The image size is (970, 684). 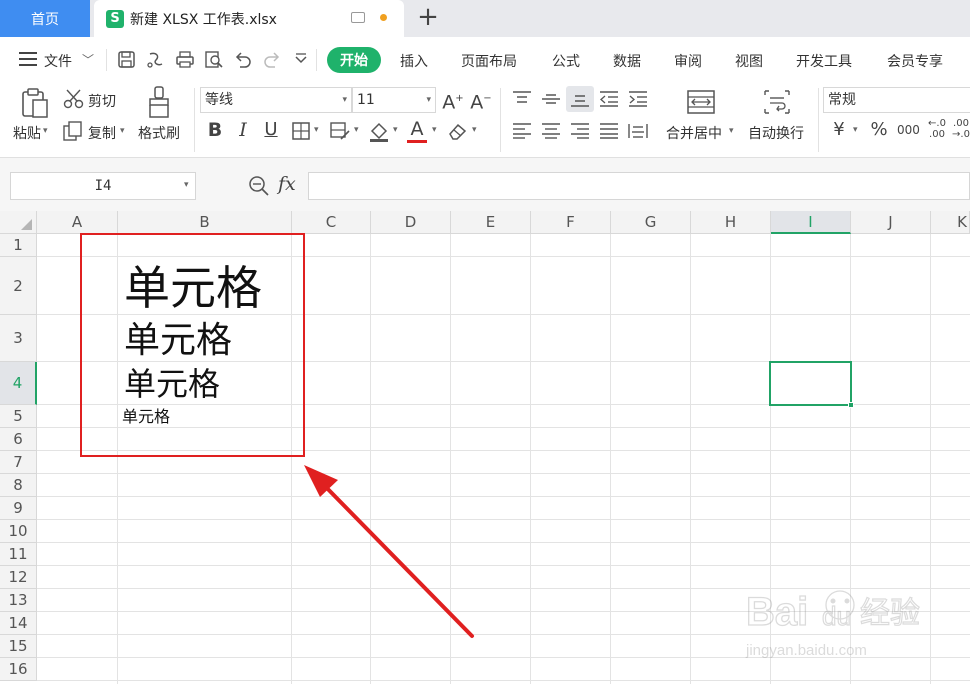 What do you see at coordinates (126, 59) in the screenshot?
I see `save-icon` at bounding box center [126, 59].